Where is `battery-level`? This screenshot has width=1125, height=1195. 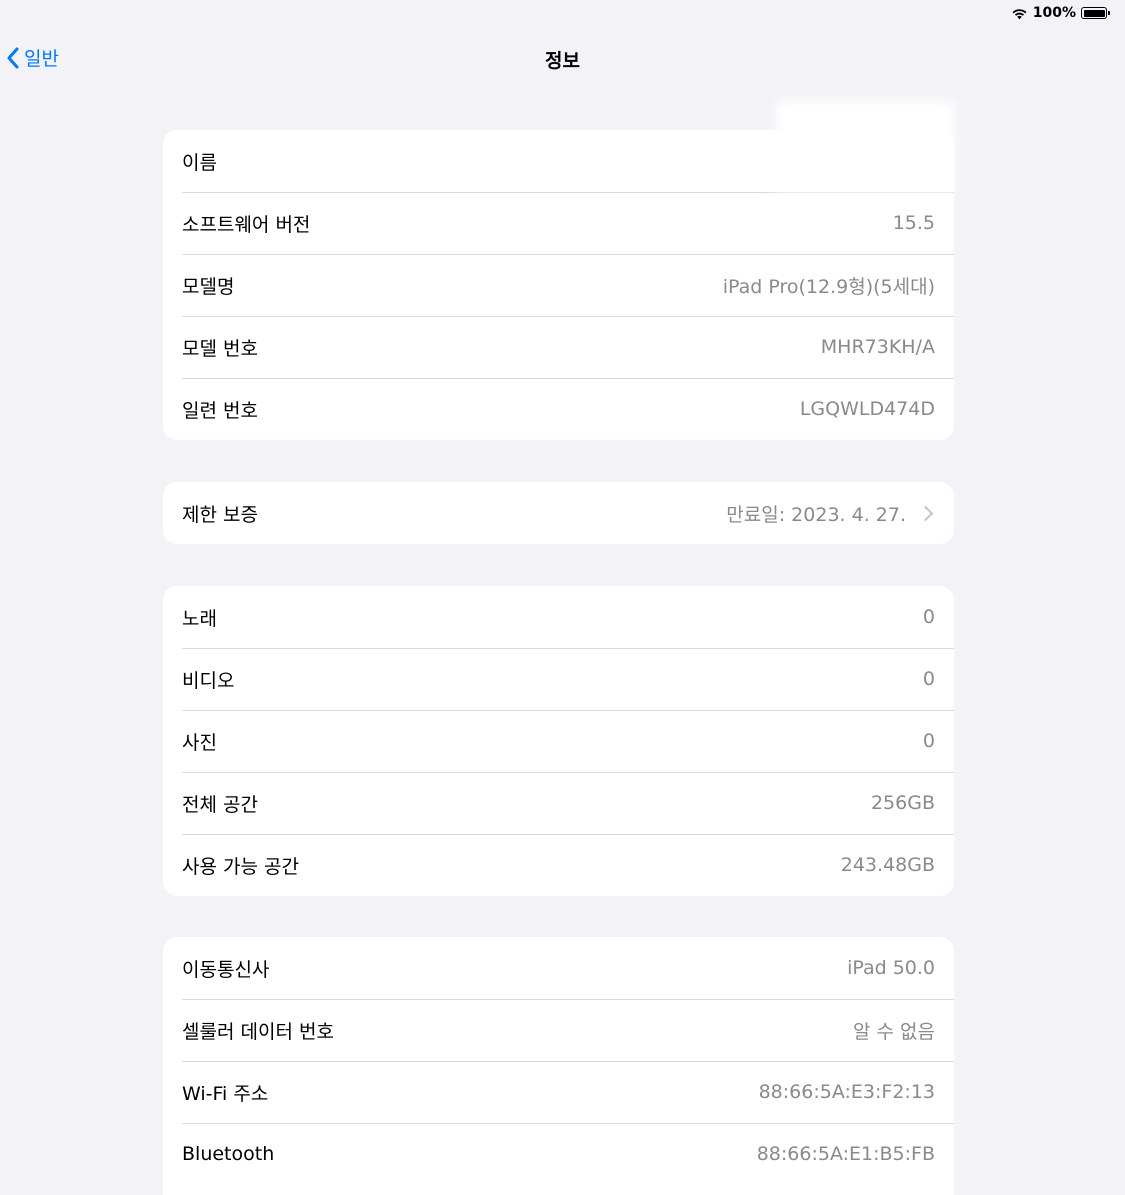
battery-level is located at coordinates (1094, 13).